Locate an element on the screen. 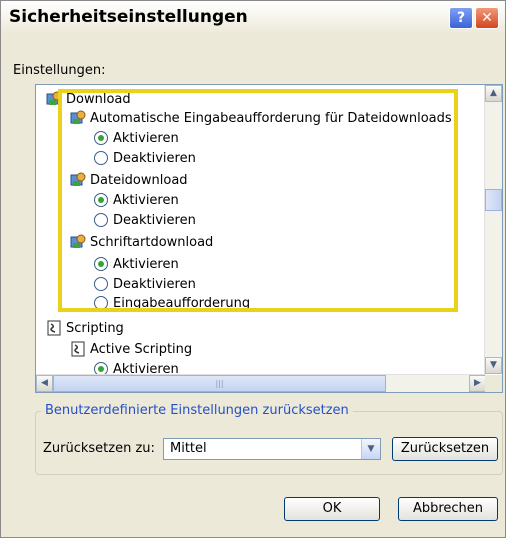  radio-auto-prompt-disable: Deaktivieren is located at coordinates (145, 158).